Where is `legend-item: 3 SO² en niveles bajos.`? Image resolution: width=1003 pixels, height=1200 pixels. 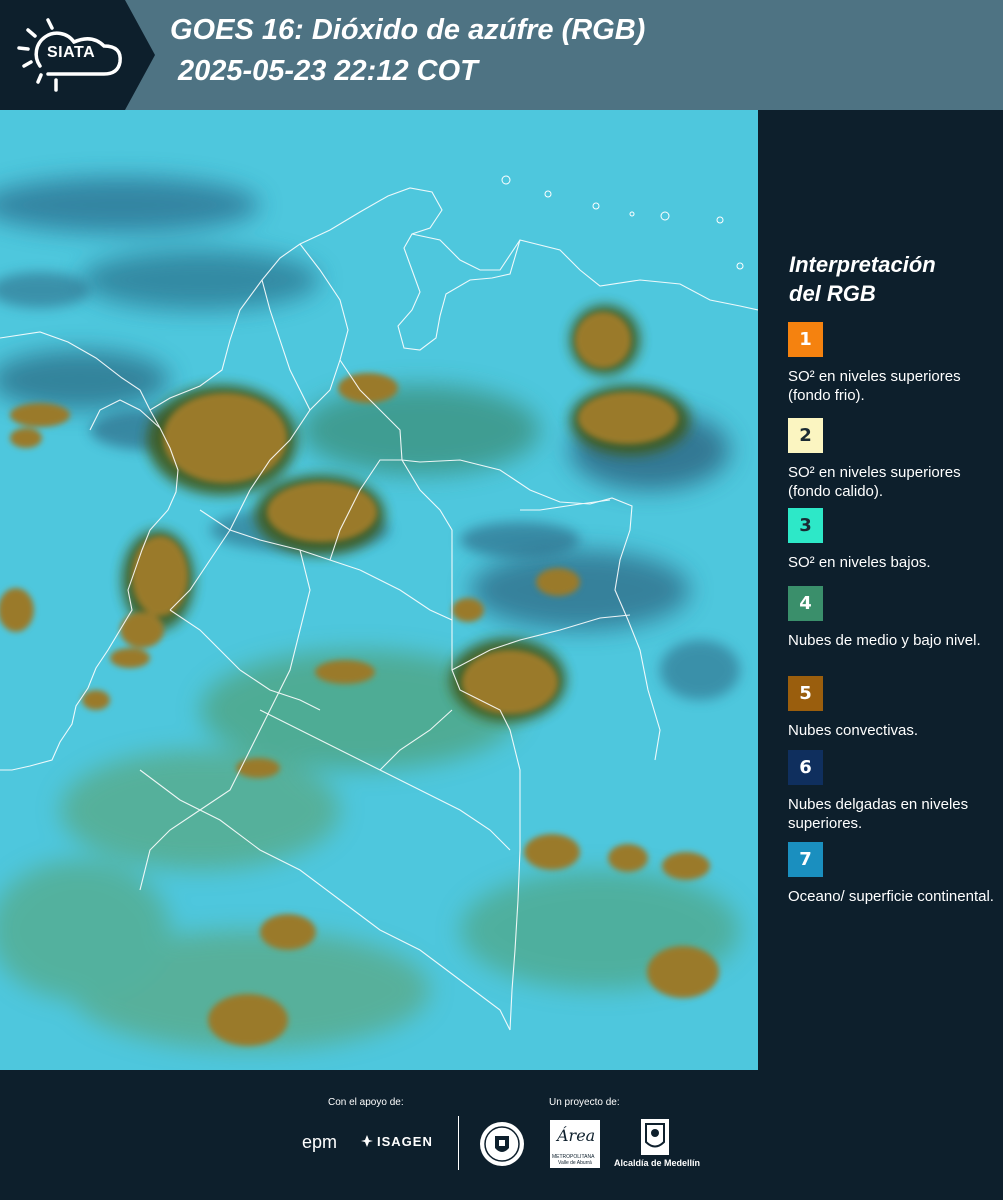 legend-item: 3 SO² en niveles bajos. is located at coordinates (893, 540).